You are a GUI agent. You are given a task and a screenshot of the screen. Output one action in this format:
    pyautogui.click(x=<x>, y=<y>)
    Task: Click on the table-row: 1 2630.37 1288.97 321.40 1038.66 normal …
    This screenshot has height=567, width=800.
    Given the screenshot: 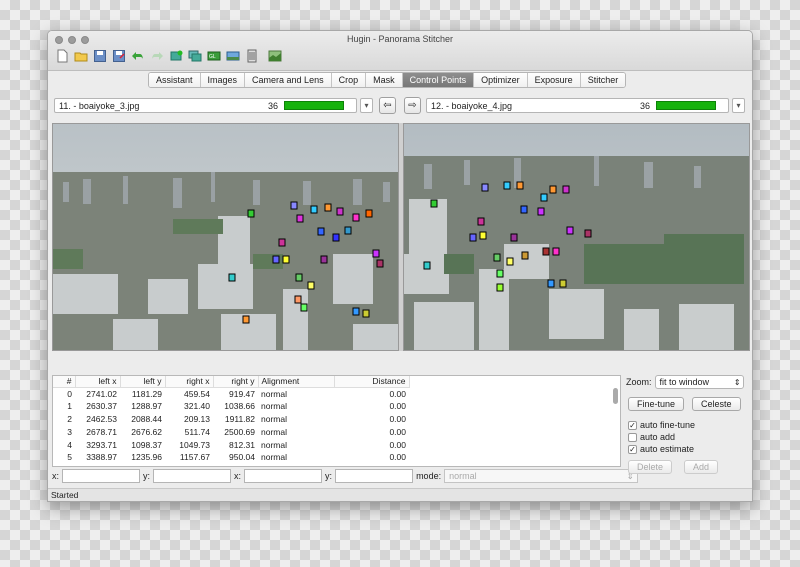 What is the action you would take?
    pyautogui.click(x=231, y=406)
    